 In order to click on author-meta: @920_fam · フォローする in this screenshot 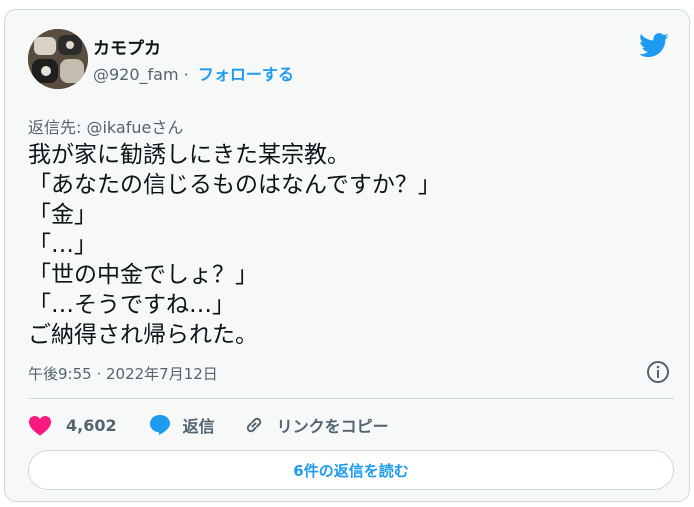, I will do `click(193, 73)`.